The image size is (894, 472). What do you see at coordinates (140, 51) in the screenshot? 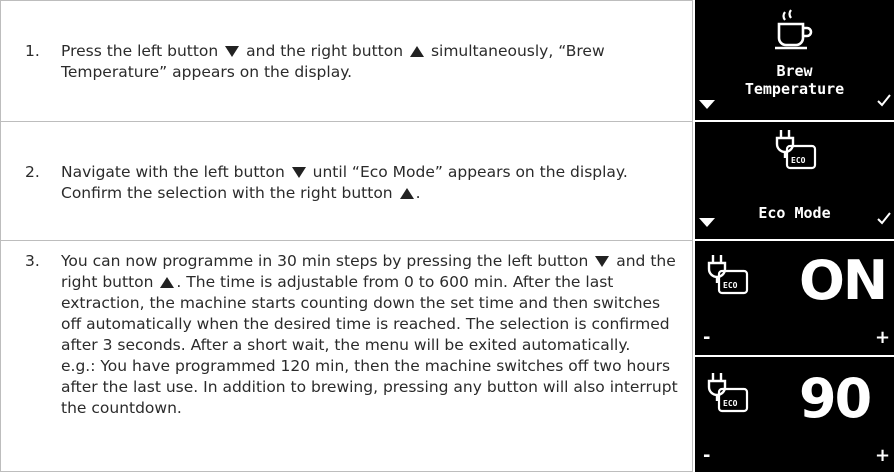
I see `step-text-part: Press the left button` at bounding box center [140, 51].